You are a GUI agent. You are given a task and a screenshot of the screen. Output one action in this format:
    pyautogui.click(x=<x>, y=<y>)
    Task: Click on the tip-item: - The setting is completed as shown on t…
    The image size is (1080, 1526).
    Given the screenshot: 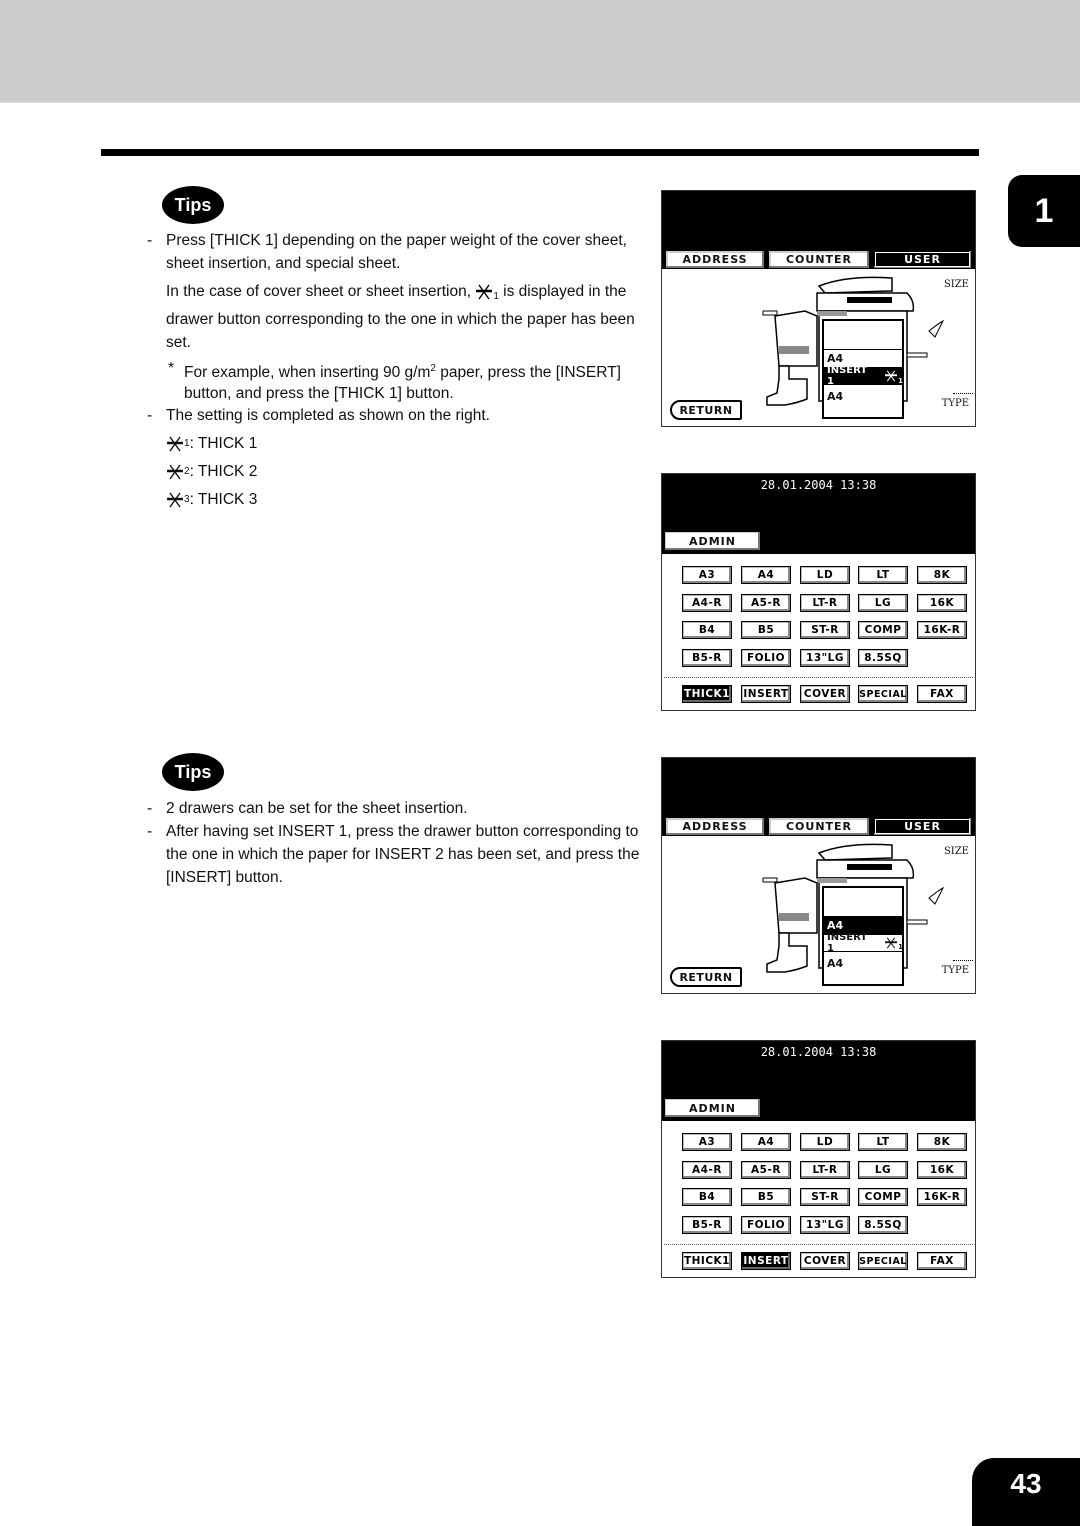 What is the action you would take?
    pyautogui.click(x=318, y=416)
    